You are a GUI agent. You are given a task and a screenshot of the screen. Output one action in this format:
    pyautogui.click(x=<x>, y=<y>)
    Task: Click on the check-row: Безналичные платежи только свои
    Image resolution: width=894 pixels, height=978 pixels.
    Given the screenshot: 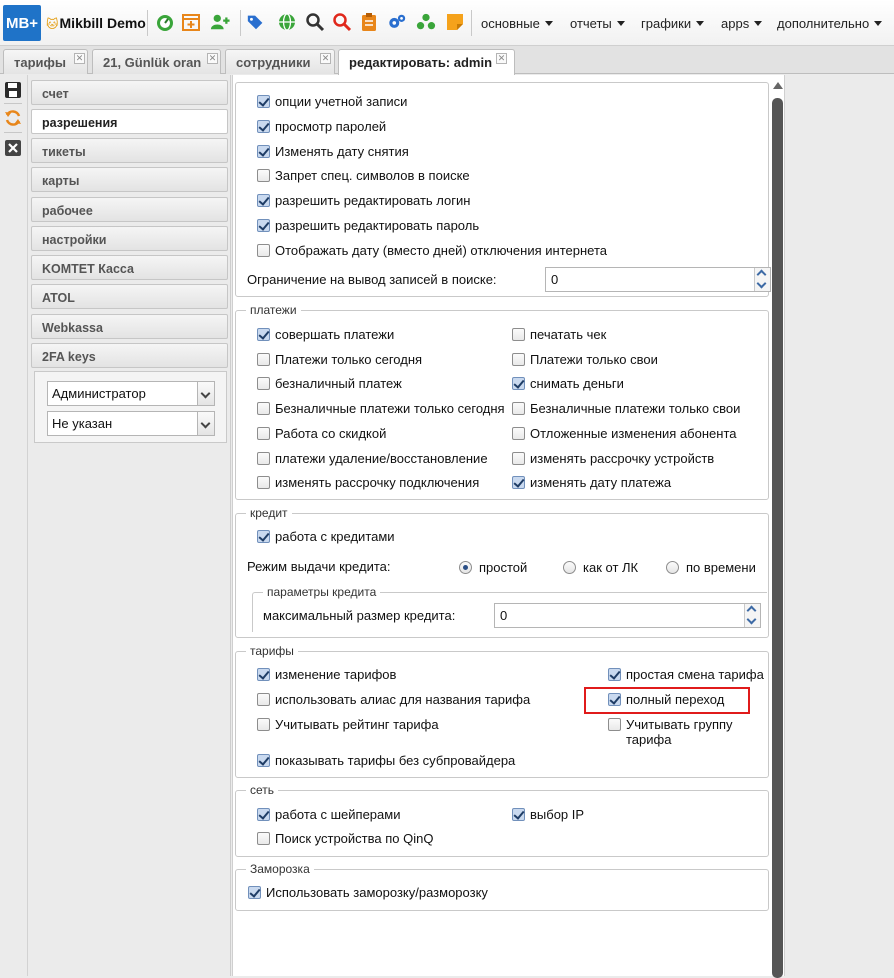 What is the action you would take?
    pyautogui.click(x=626, y=408)
    